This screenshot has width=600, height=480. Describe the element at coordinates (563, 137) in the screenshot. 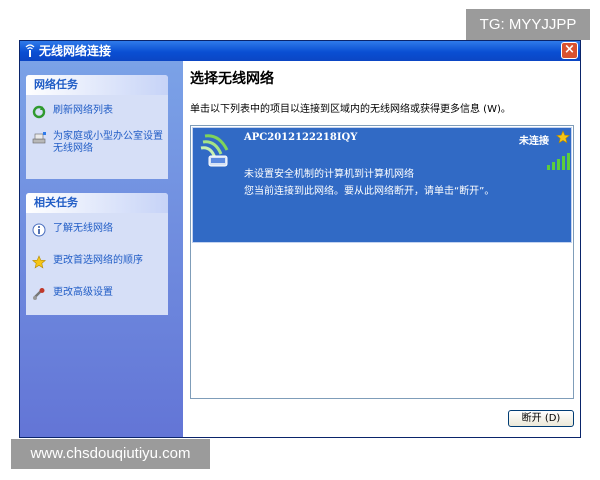

I see `preferred-star-icon` at that location.